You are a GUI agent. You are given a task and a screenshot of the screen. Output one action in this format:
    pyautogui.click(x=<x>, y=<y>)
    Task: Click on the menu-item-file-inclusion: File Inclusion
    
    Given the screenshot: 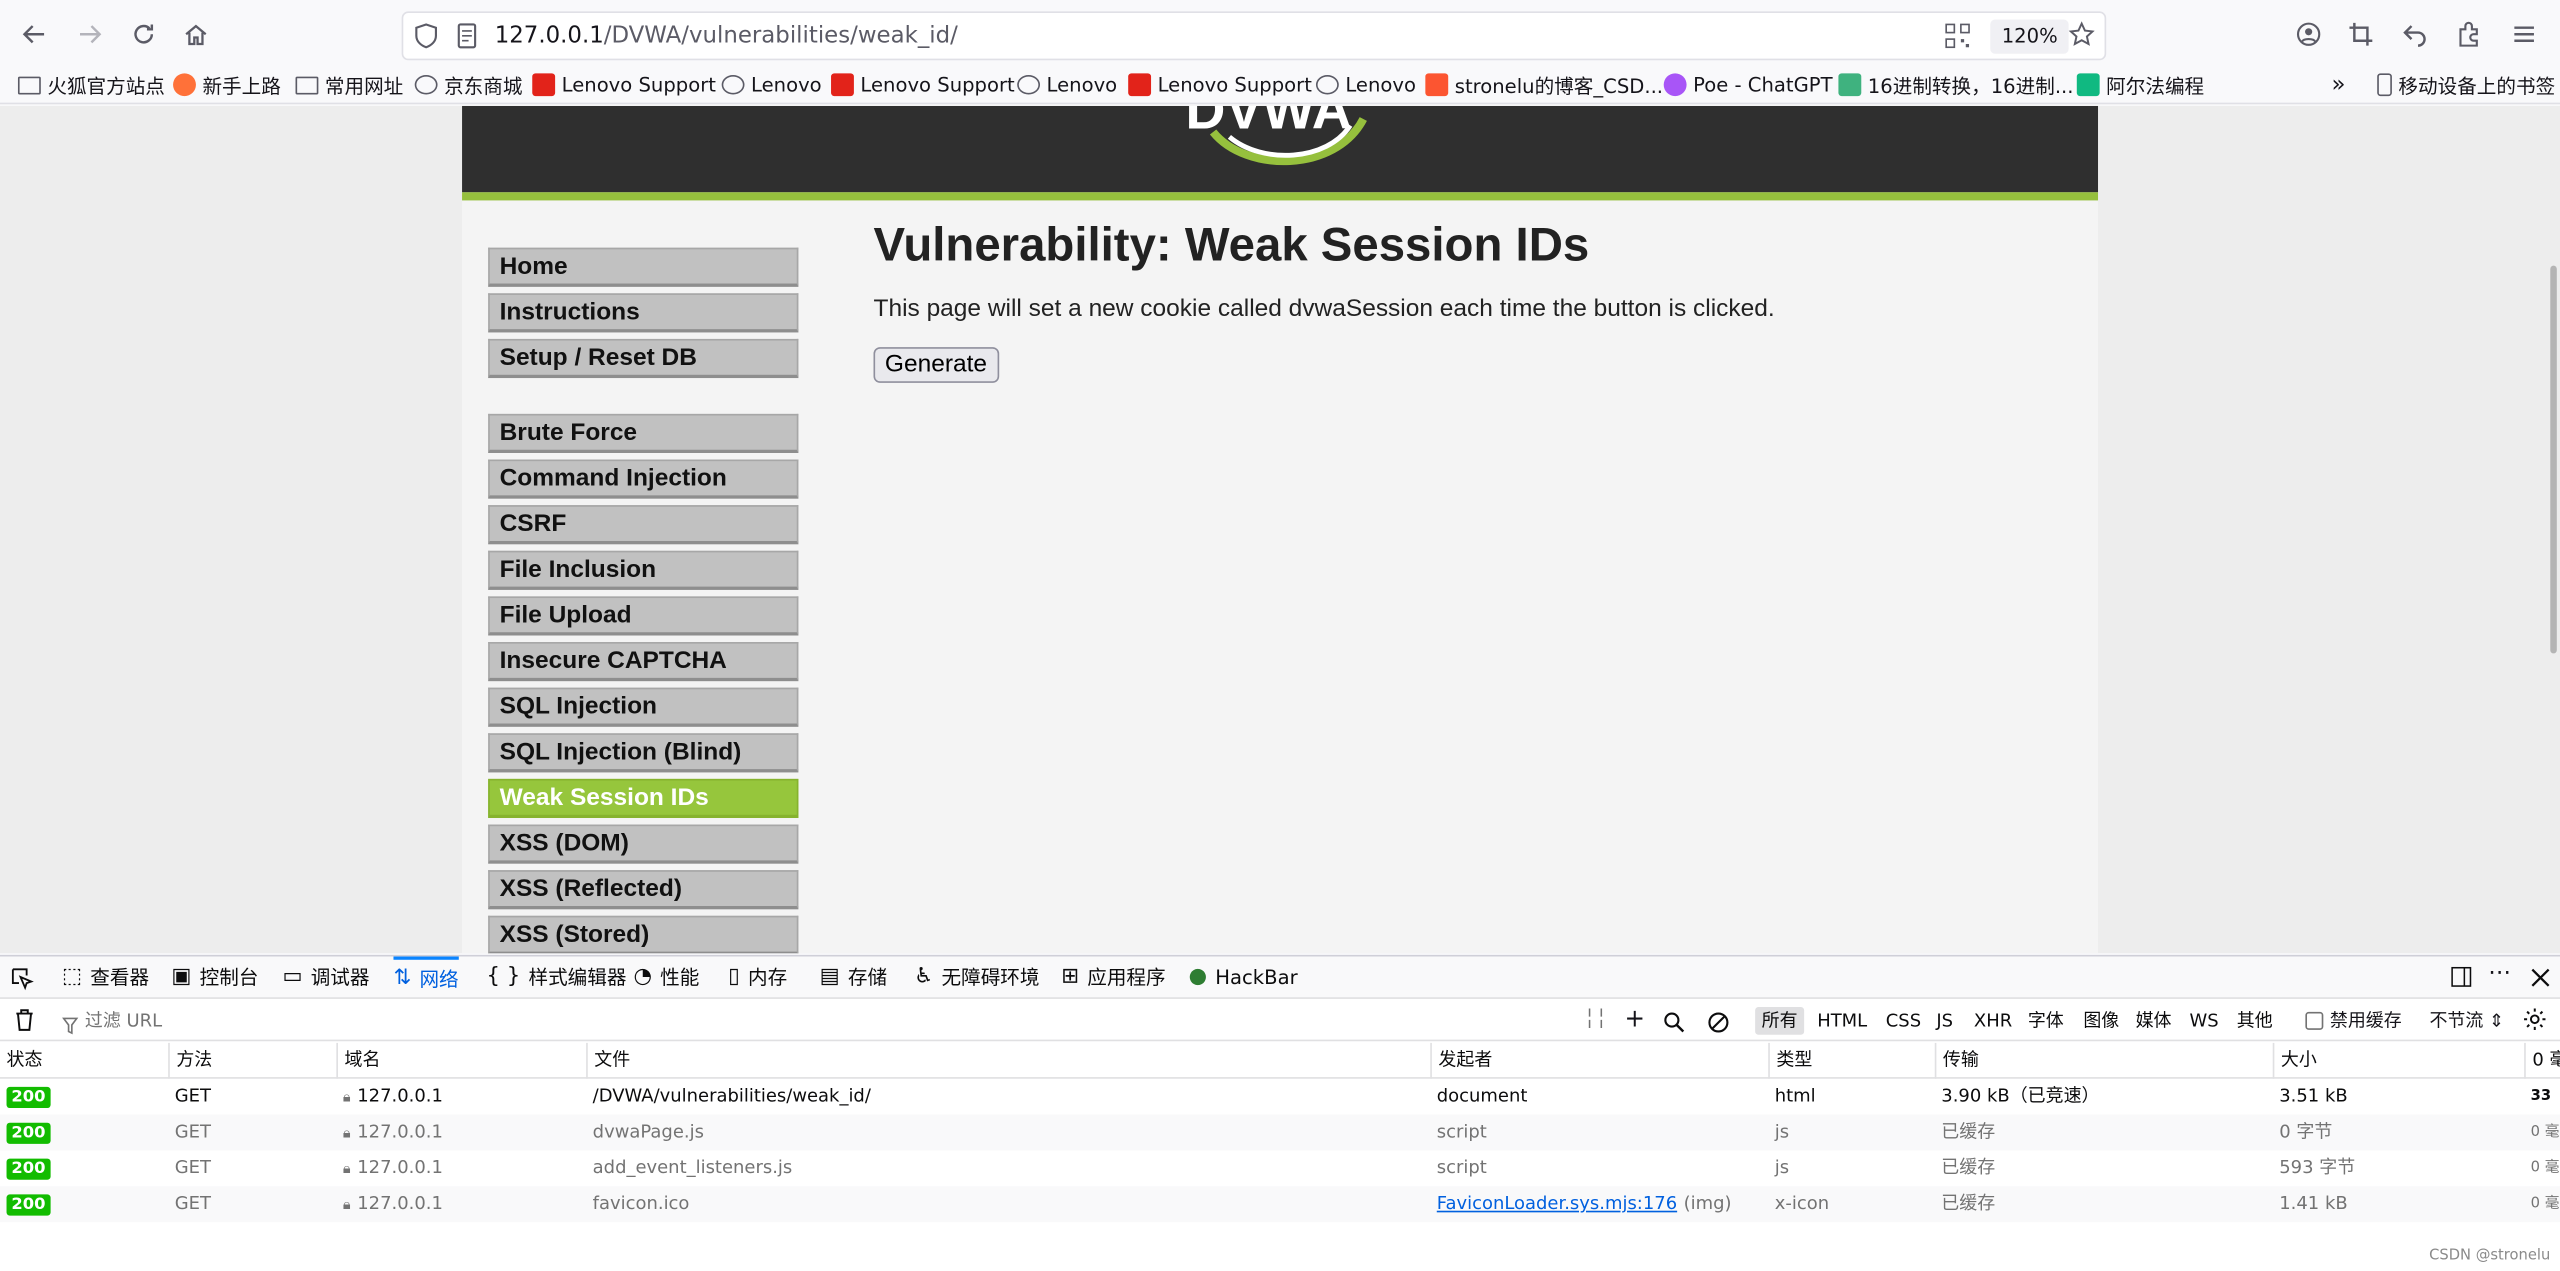 What is the action you would take?
    pyautogui.click(x=643, y=570)
    